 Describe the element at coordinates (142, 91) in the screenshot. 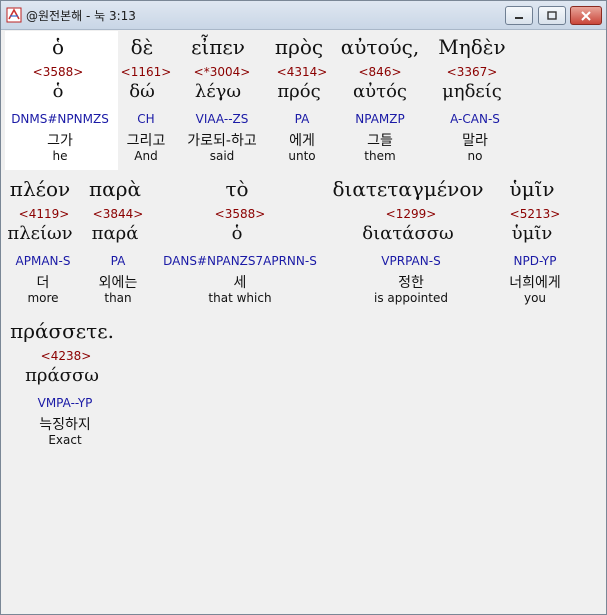

I see `lemma: δώ` at that location.